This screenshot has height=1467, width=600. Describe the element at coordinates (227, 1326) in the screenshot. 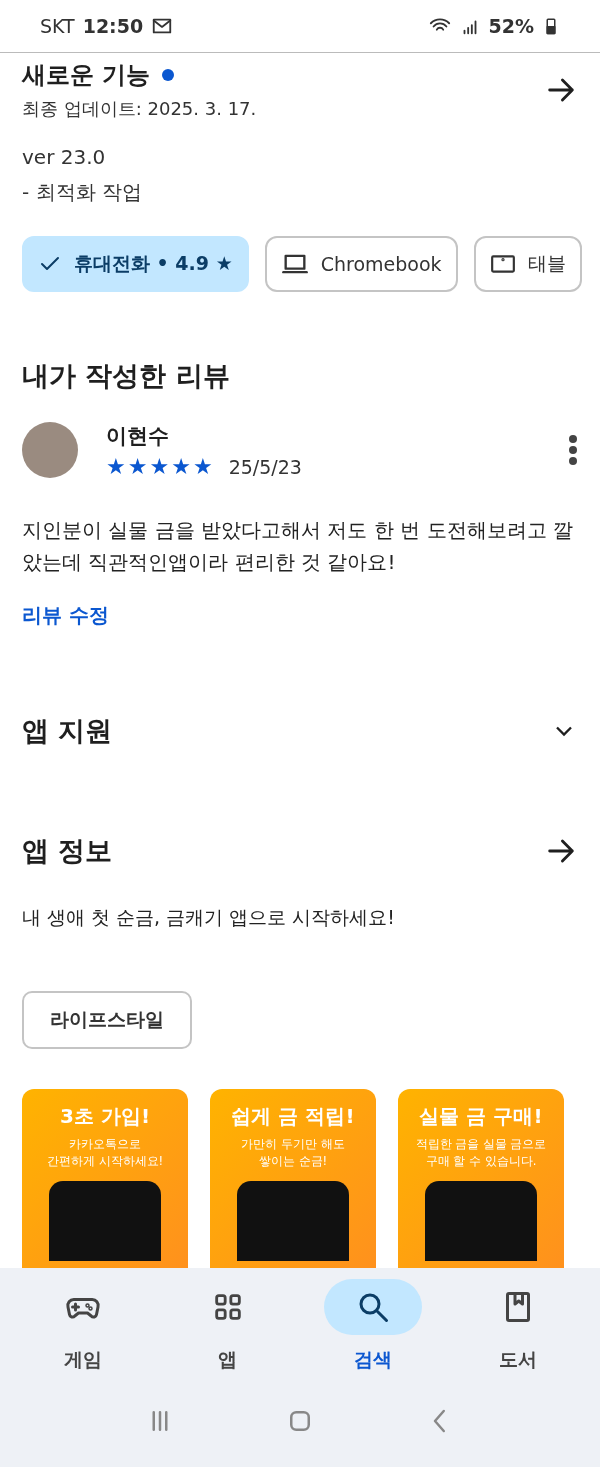

I see `nav-tab: 앱` at that location.